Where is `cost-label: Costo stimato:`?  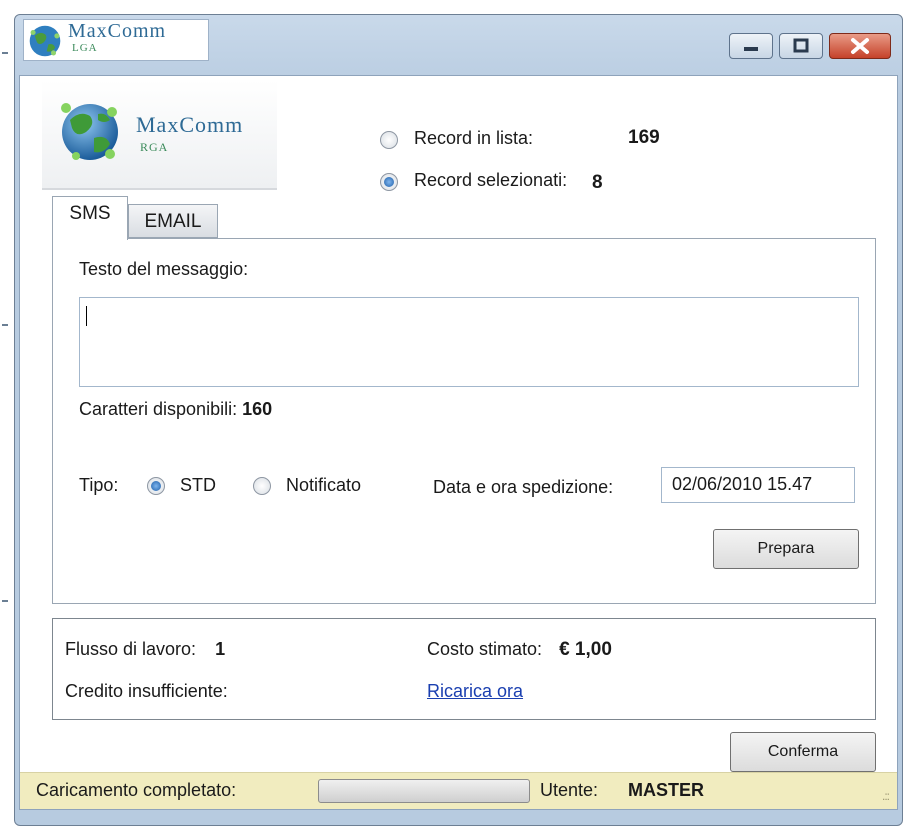 cost-label: Costo stimato: is located at coordinates (485, 649).